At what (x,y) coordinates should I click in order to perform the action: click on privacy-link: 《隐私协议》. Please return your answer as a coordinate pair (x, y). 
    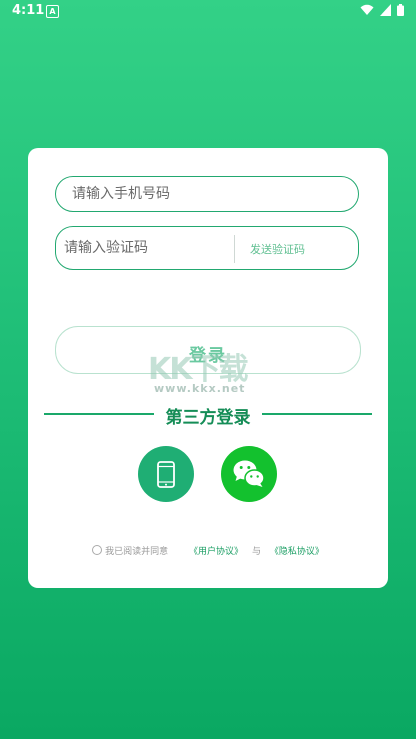
    Looking at the image, I should click on (297, 552).